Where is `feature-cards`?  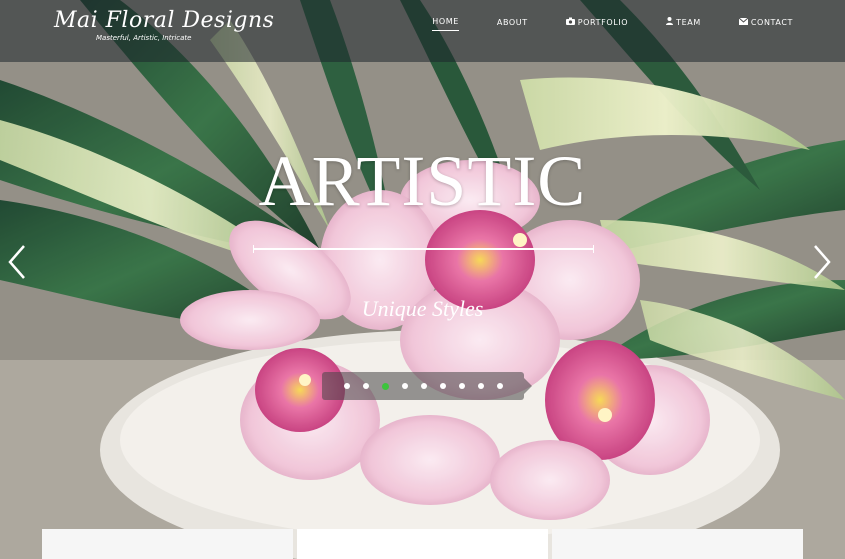 feature-cards is located at coordinates (422, 544).